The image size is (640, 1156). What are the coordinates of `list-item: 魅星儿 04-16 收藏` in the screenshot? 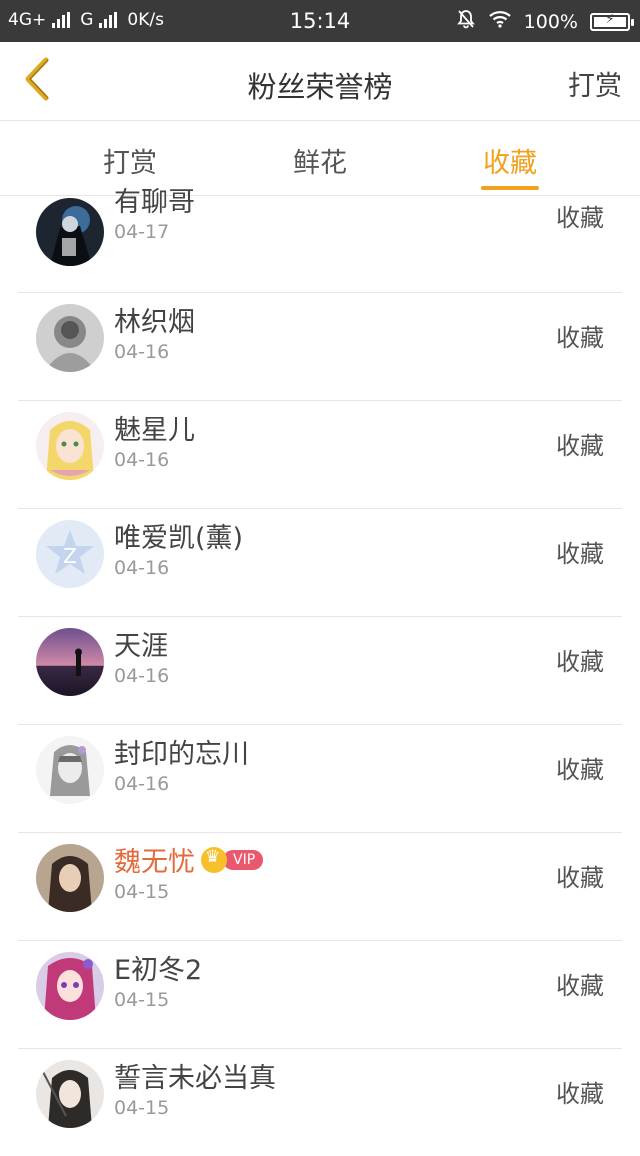 It's located at (320, 454).